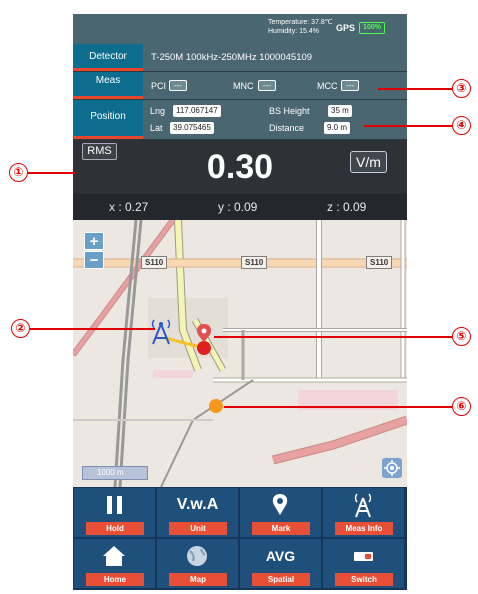 The height and width of the screenshot is (594, 478). Describe the element at coordinates (340, 111) in the screenshot. I see `bs-height-value: 35 m` at that location.